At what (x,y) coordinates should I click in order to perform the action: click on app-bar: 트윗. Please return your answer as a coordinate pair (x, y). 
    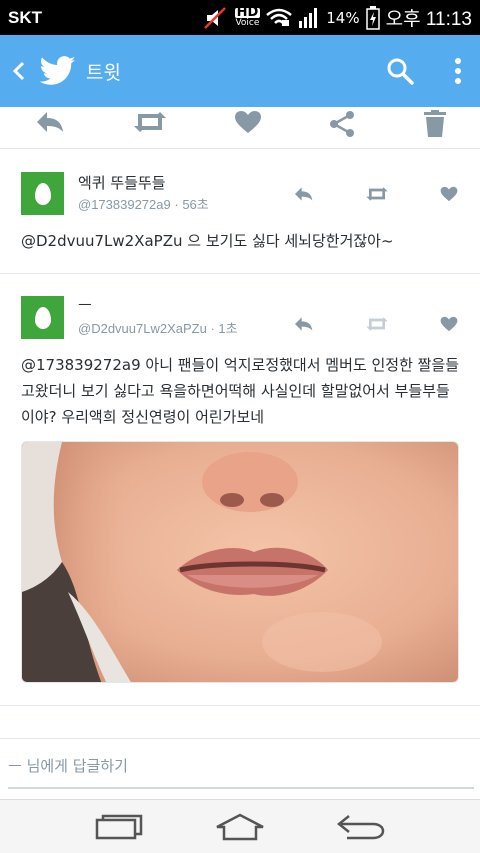
    Looking at the image, I should click on (240, 71).